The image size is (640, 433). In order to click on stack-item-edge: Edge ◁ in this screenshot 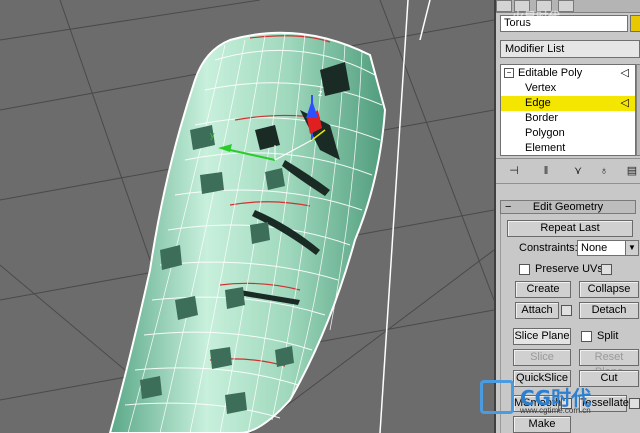, I will do `click(568, 103)`.